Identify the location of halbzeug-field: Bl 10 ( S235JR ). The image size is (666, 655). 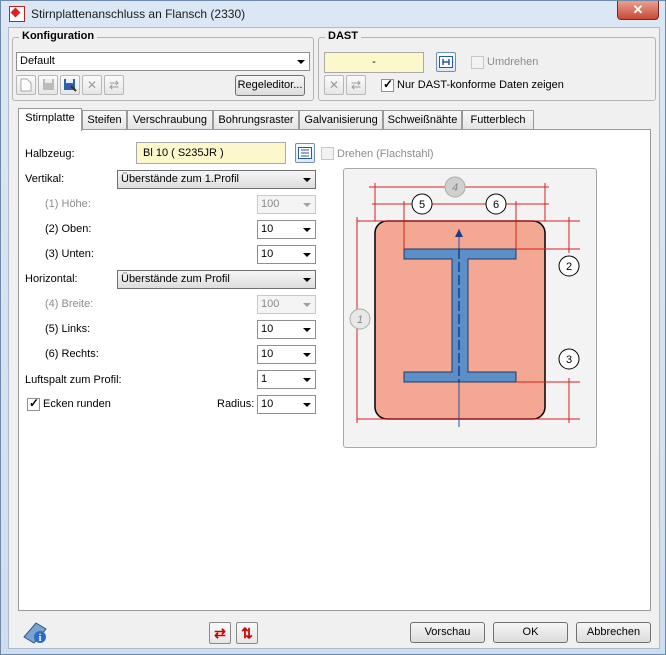
(211, 153).